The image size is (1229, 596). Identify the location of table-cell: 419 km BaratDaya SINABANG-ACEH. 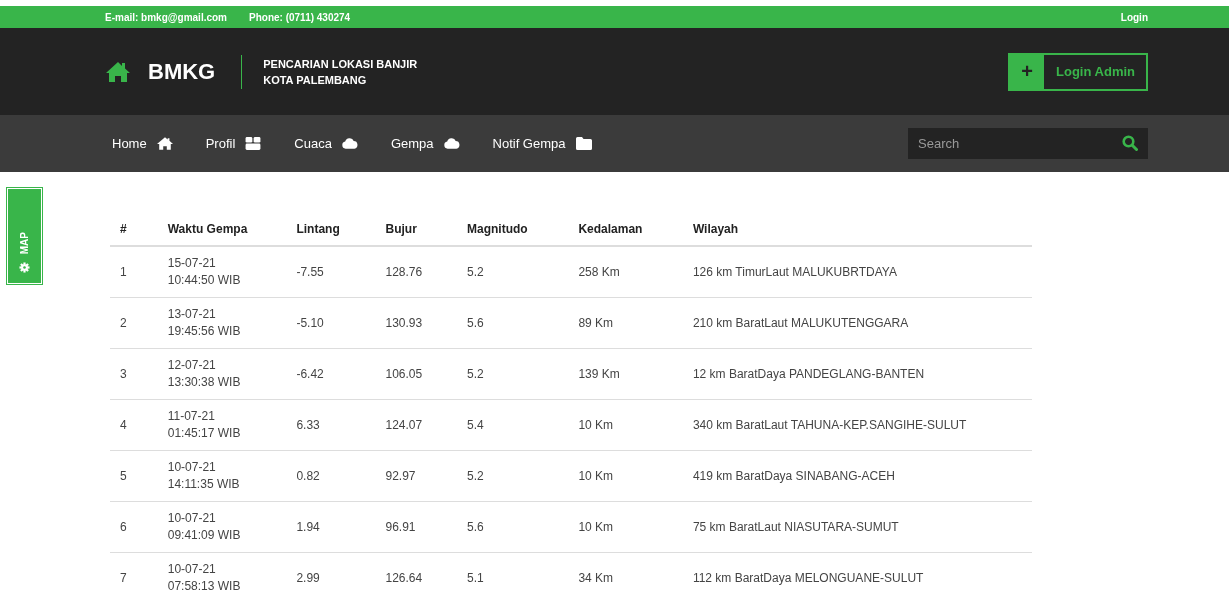
(857, 476).